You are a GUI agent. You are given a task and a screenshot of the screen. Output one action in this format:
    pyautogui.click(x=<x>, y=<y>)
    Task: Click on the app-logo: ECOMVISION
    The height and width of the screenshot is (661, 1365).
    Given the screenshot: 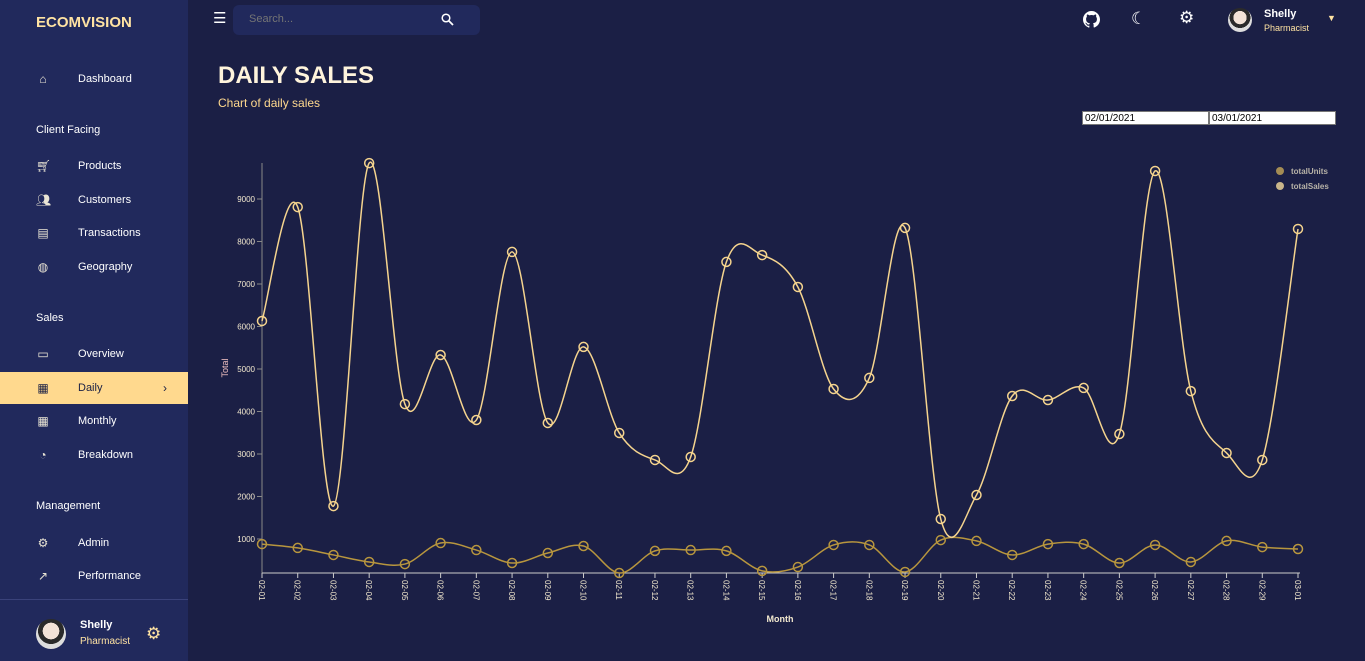 What is the action you would take?
    pyautogui.click(x=84, y=22)
    